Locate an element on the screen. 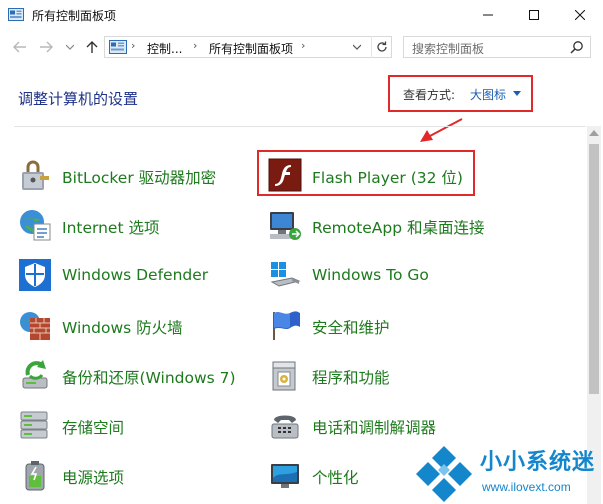 The width and height of the screenshot is (603, 504). search-icon is located at coordinates (576, 47).